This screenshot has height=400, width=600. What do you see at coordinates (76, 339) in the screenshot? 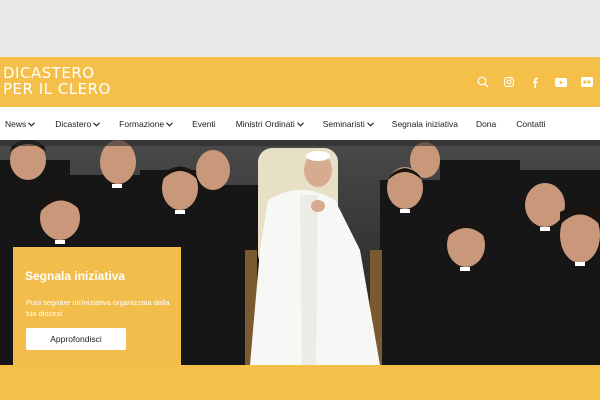
I see `approfondisci-button: Approfondisci` at bounding box center [76, 339].